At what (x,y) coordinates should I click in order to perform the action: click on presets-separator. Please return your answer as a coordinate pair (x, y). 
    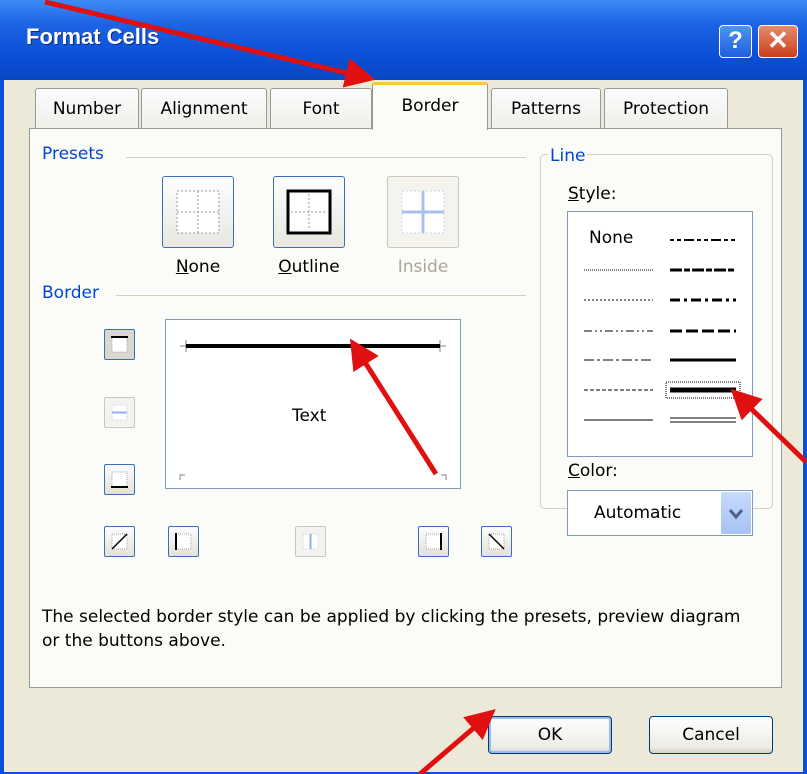
    Looking at the image, I should click on (326, 157).